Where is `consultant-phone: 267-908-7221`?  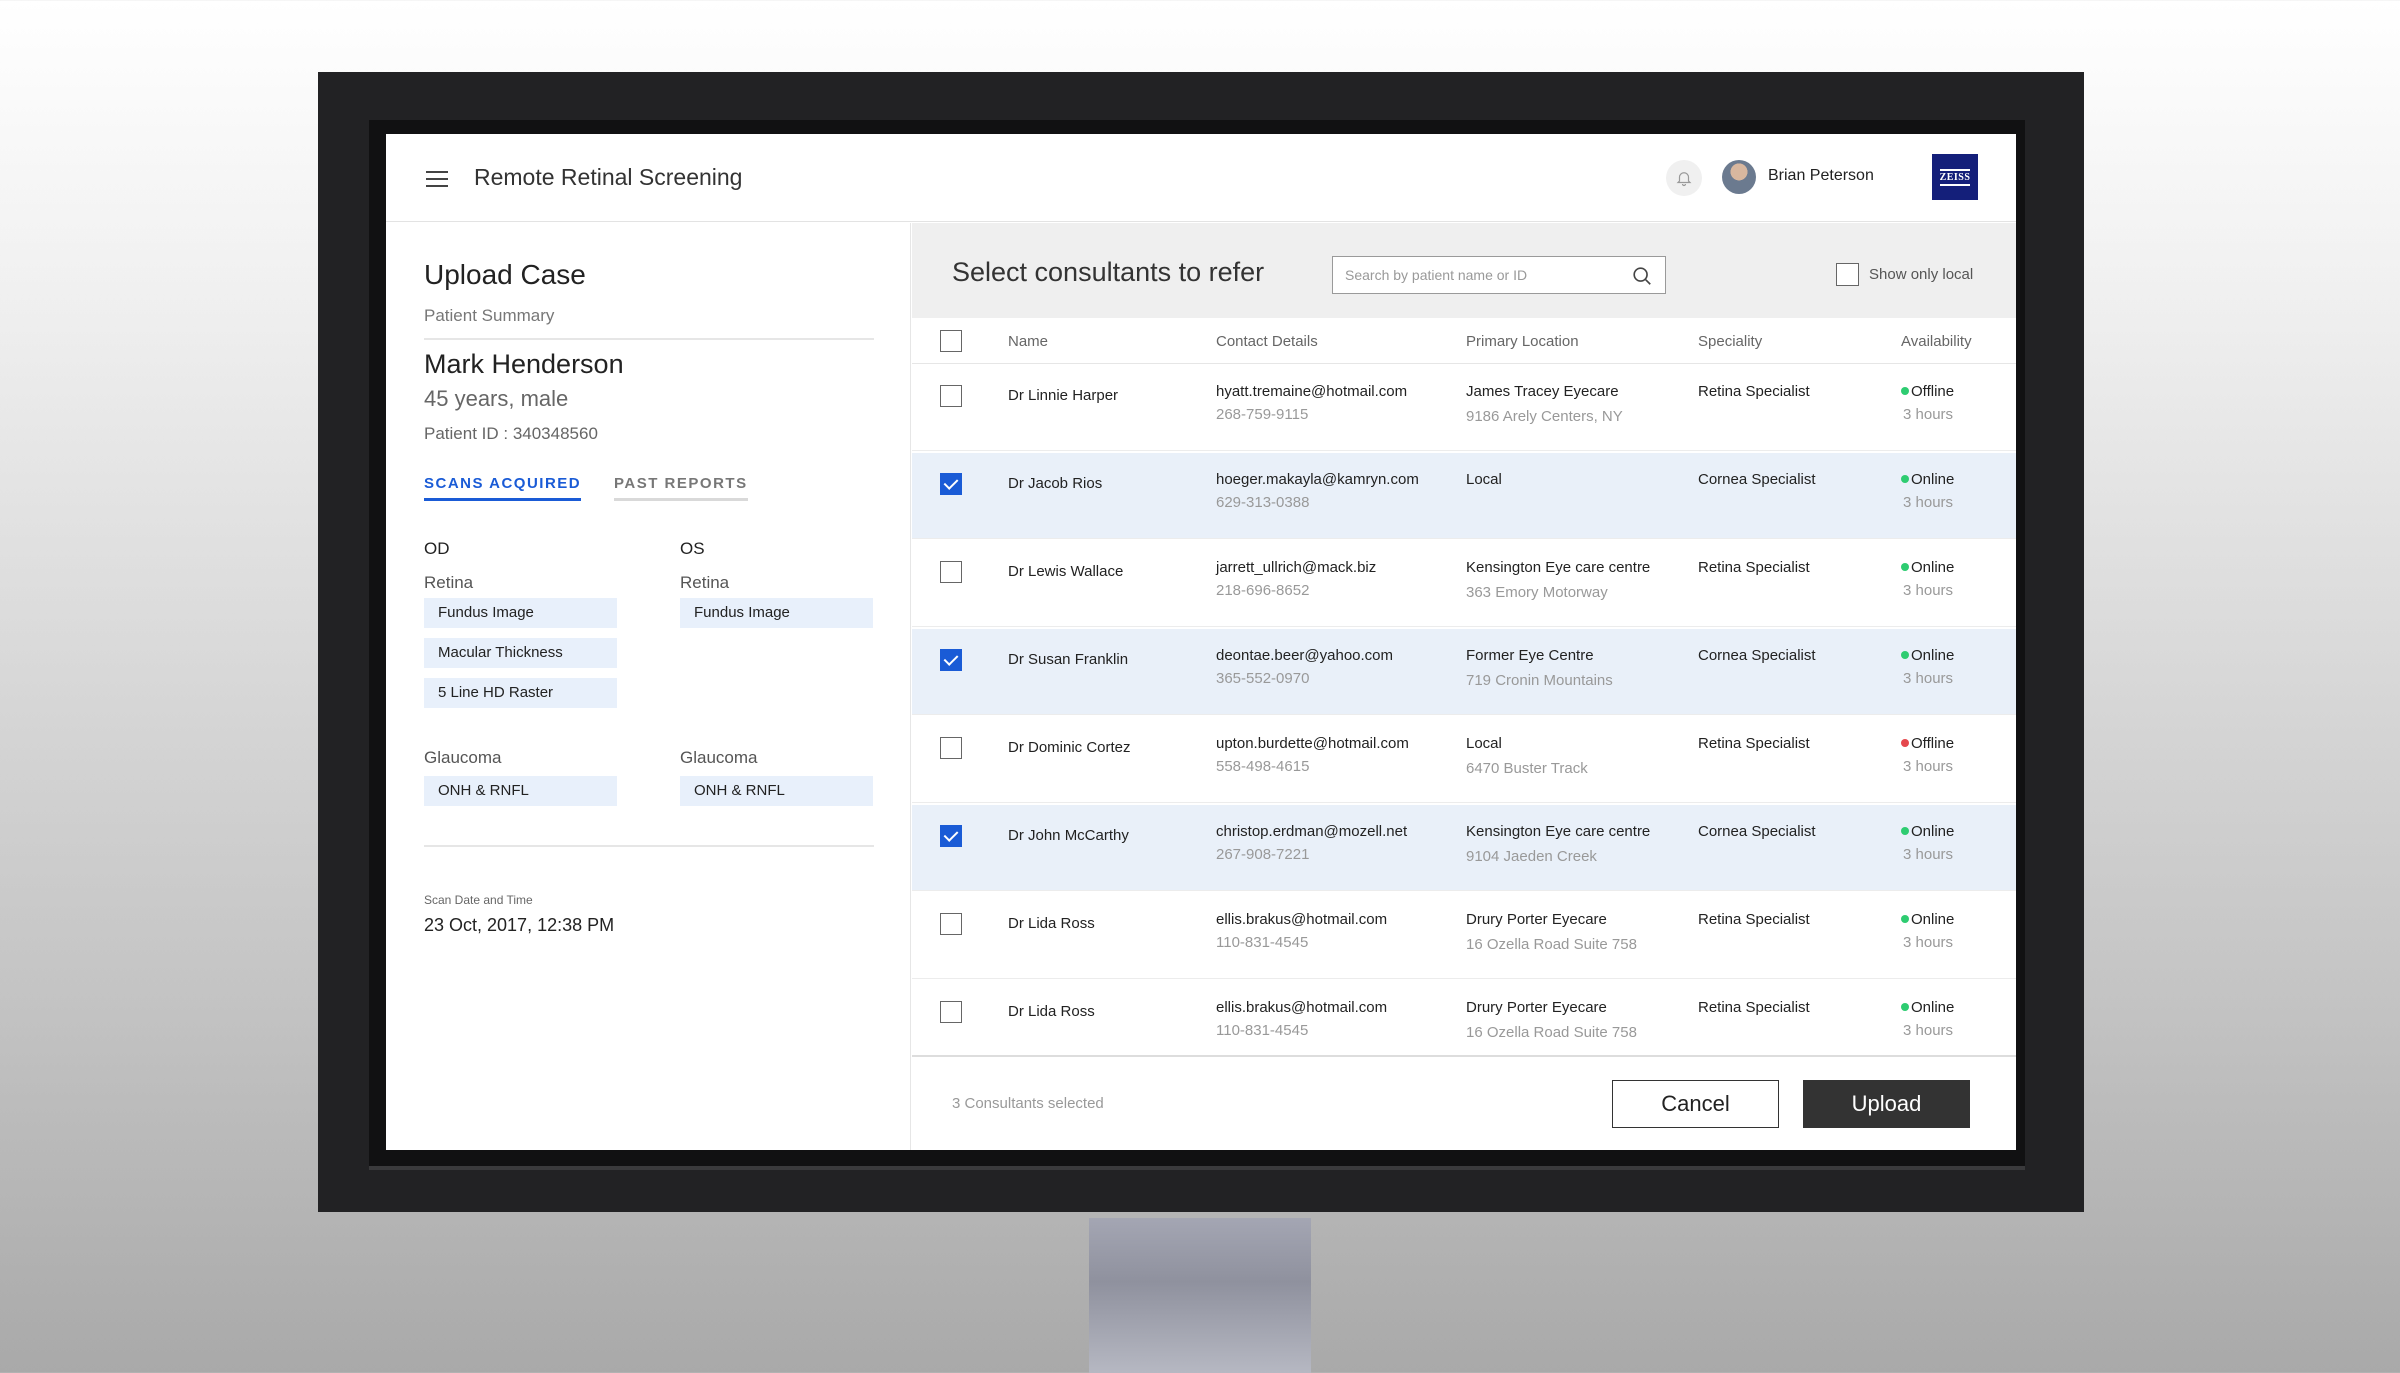
consultant-phone: 267-908-7221 is located at coordinates (1263, 854).